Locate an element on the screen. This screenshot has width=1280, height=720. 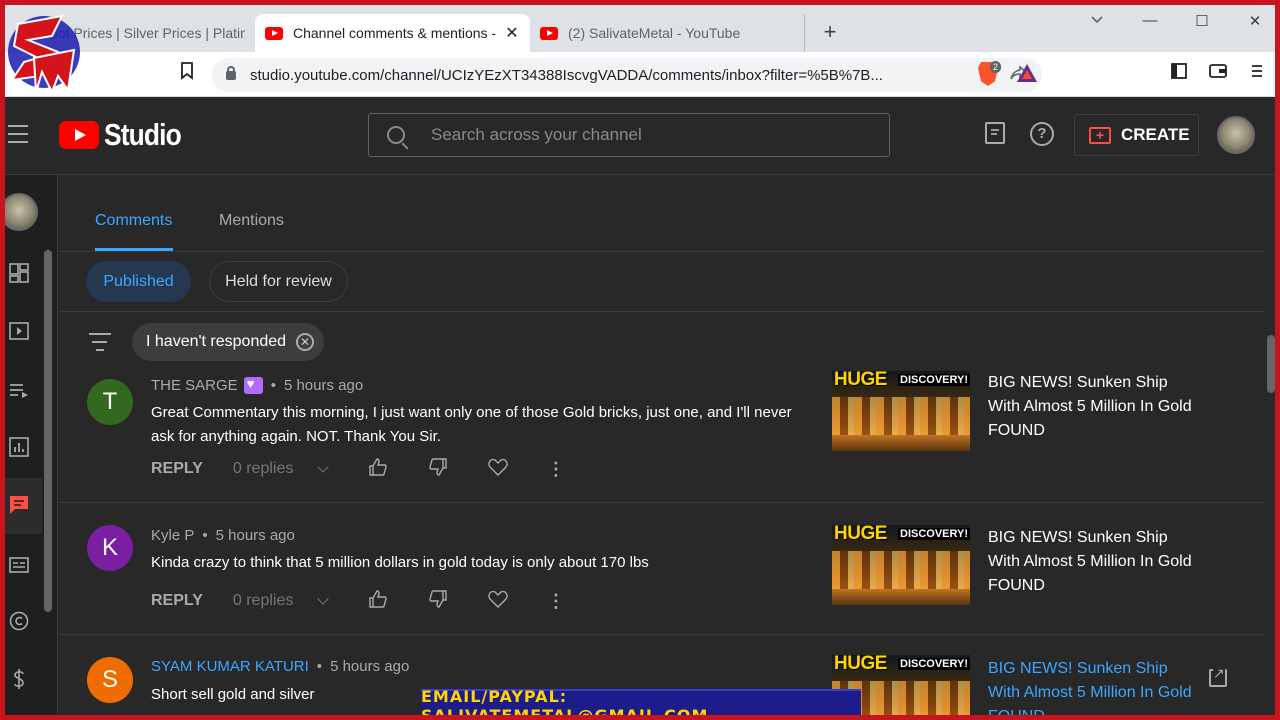
channel-avatar is located at coordinates (19, 212).